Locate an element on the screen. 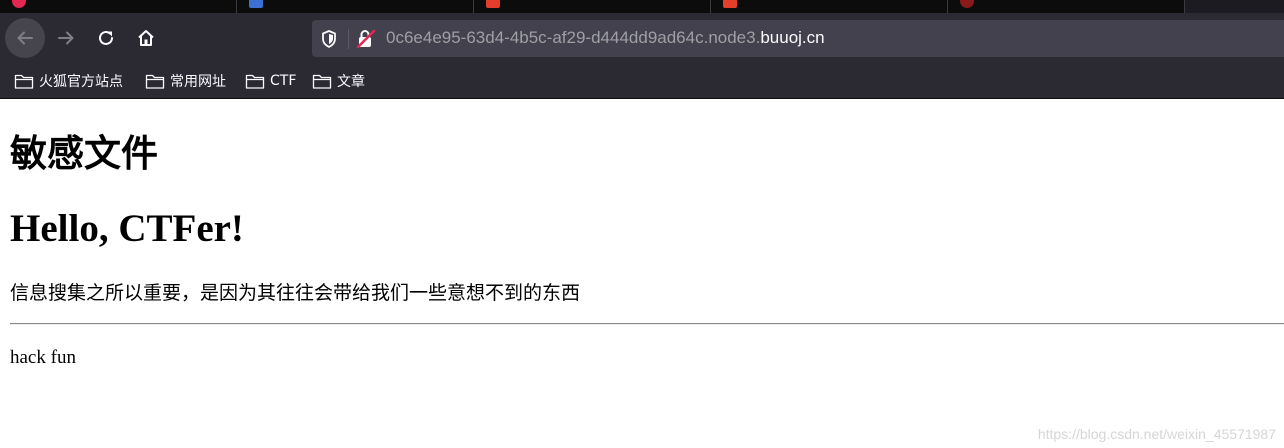  bookmark-label: CTF is located at coordinates (283, 81).